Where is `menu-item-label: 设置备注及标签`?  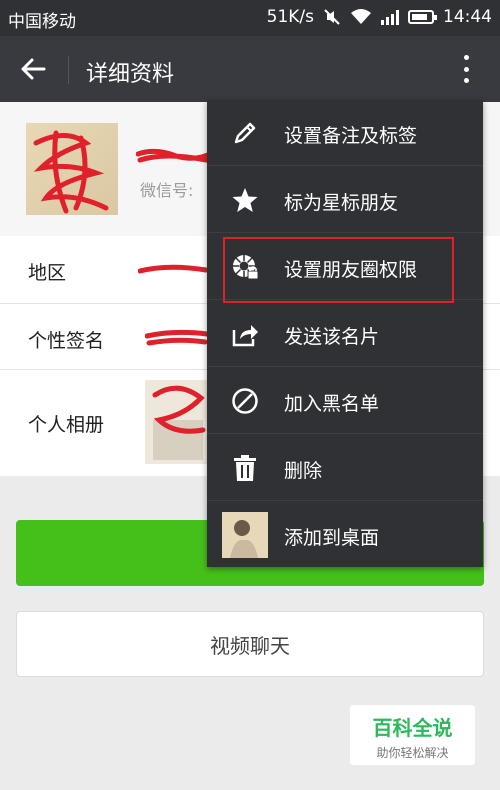
menu-item-label: 设置备注及标签 is located at coordinates (351, 136).